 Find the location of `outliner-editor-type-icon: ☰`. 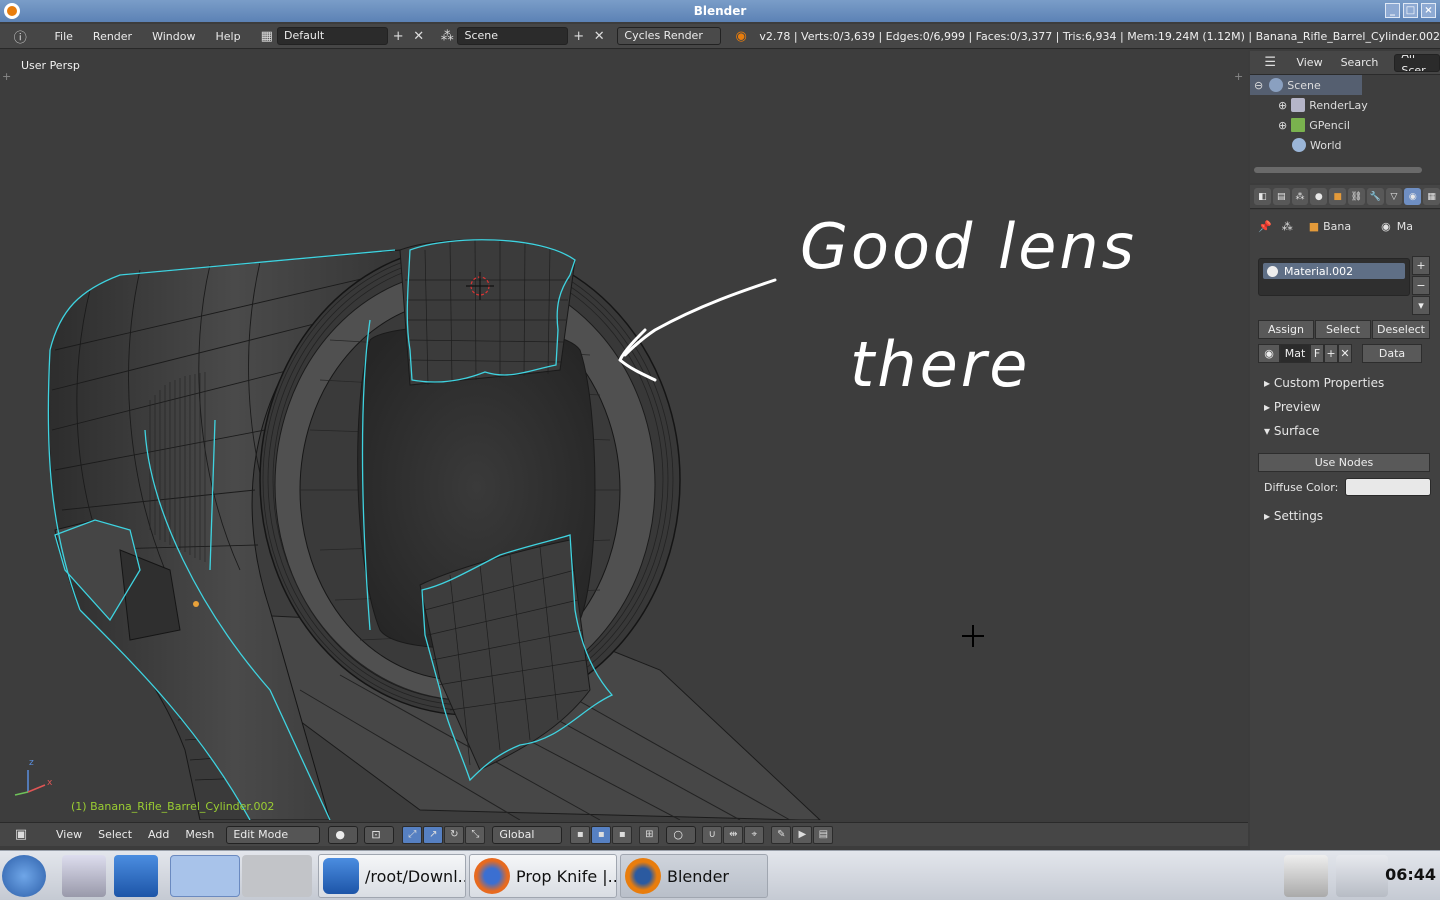

outliner-editor-type-icon: ☰ is located at coordinates (1270, 63).